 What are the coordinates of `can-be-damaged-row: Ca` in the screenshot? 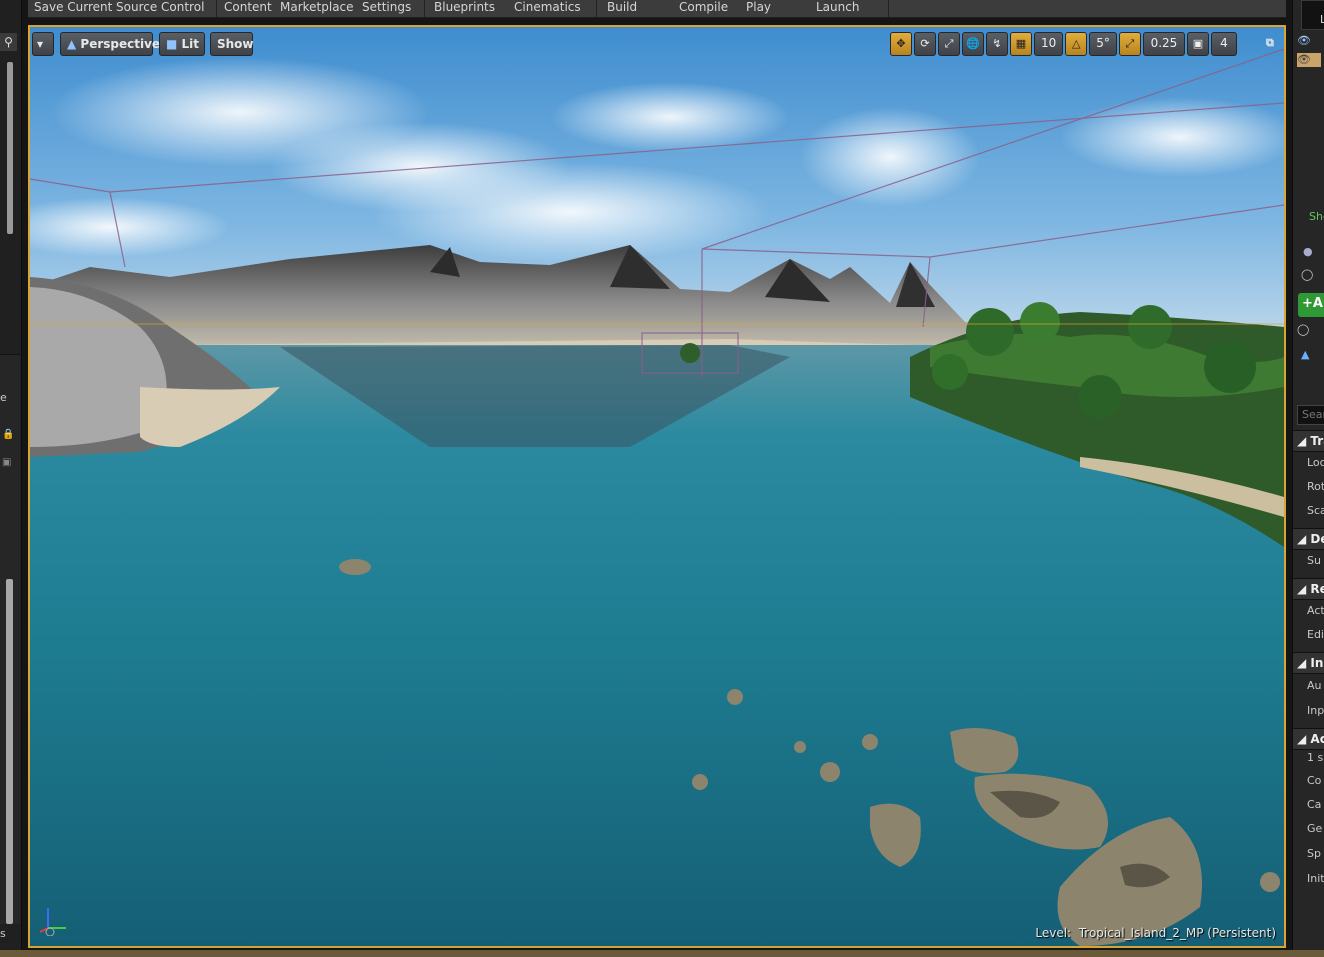 It's located at (1314, 804).